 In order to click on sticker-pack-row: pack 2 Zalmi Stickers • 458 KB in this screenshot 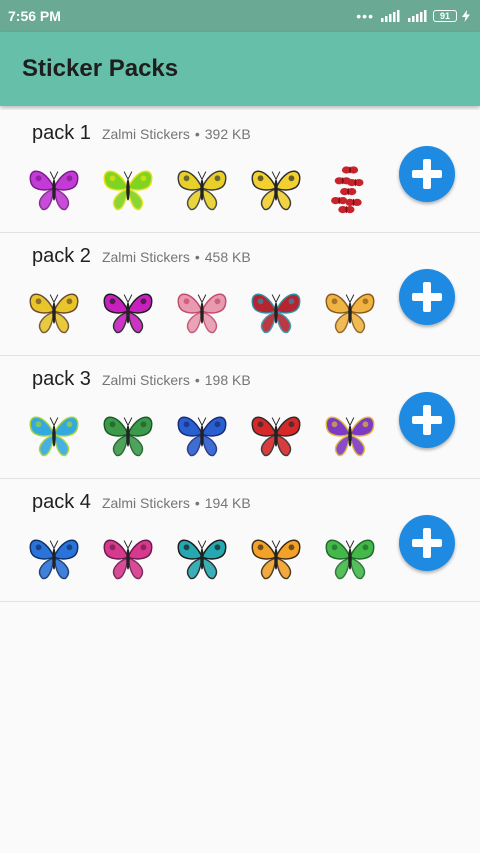, I will do `click(240, 294)`.